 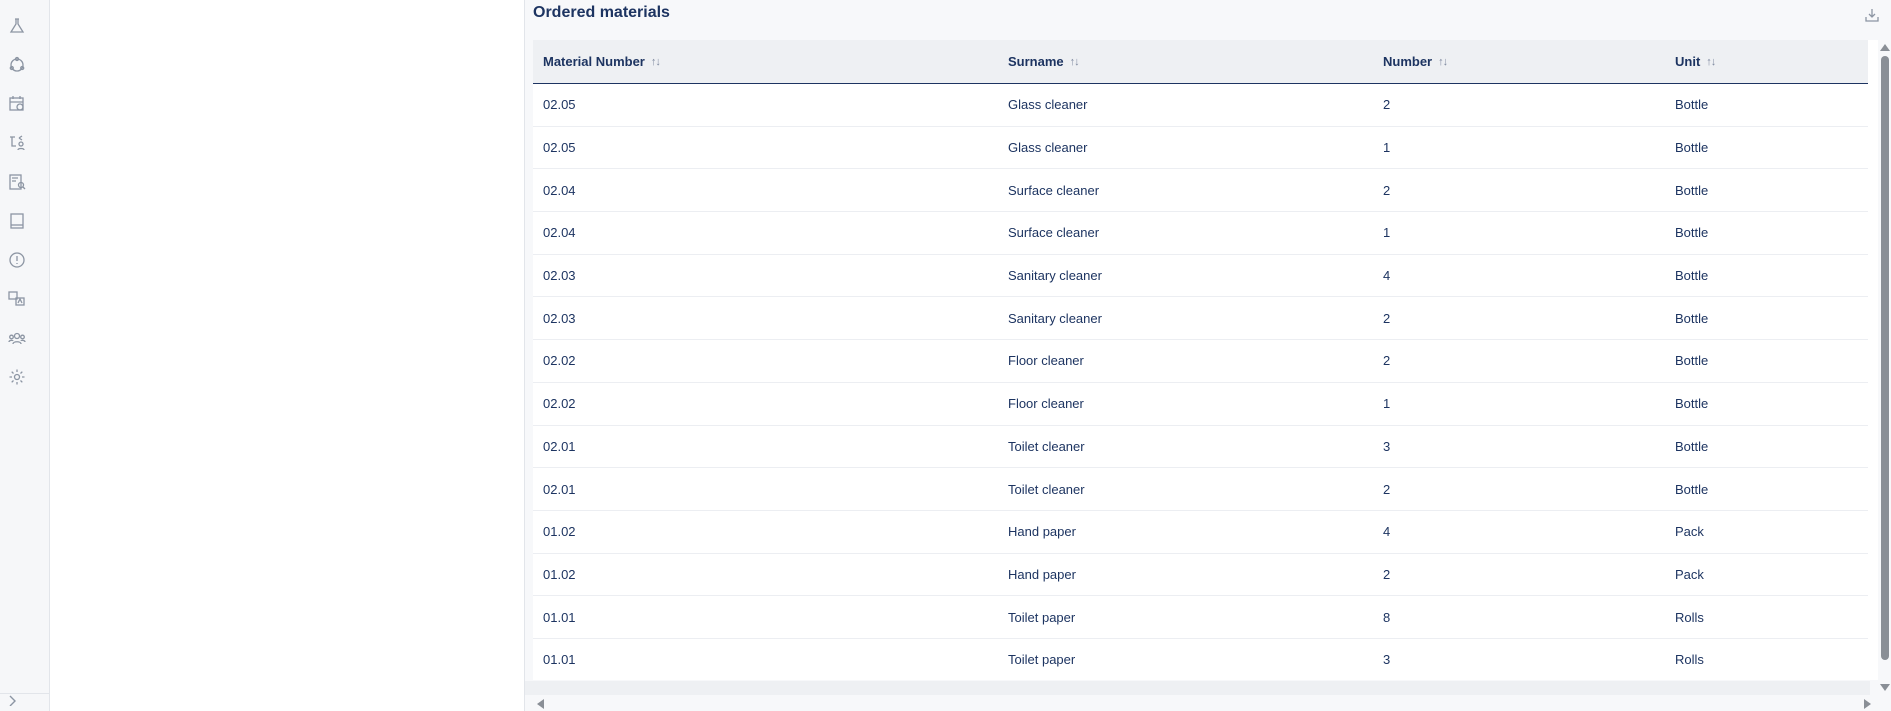 What do you see at coordinates (1200, 276) in the screenshot?
I see `table-row: 02.03 Sanitary cleaner 4 Bottle` at bounding box center [1200, 276].